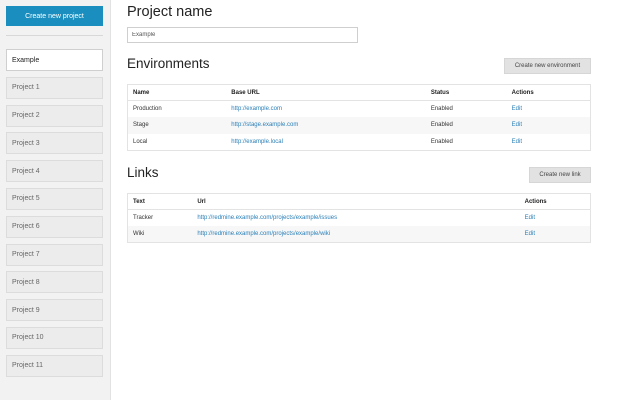 This screenshot has height=400, width=640. What do you see at coordinates (256, 109) in the screenshot?
I see `environment-url-link: http://example.com` at bounding box center [256, 109].